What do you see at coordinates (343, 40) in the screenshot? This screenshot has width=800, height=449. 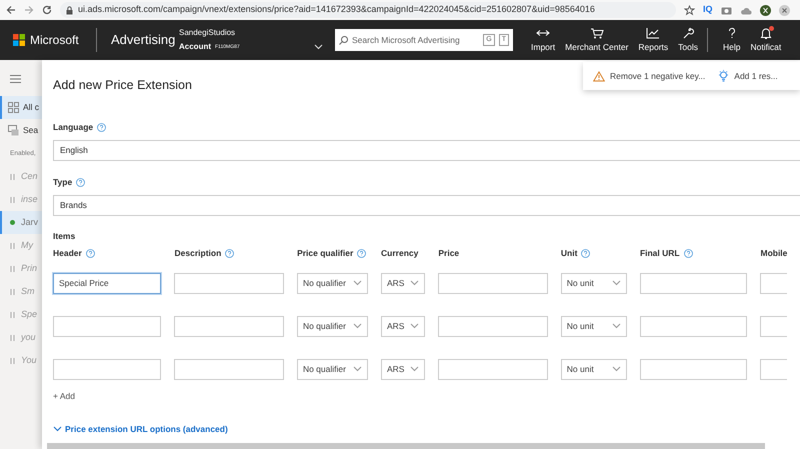 I see `search-icon` at bounding box center [343, 40].